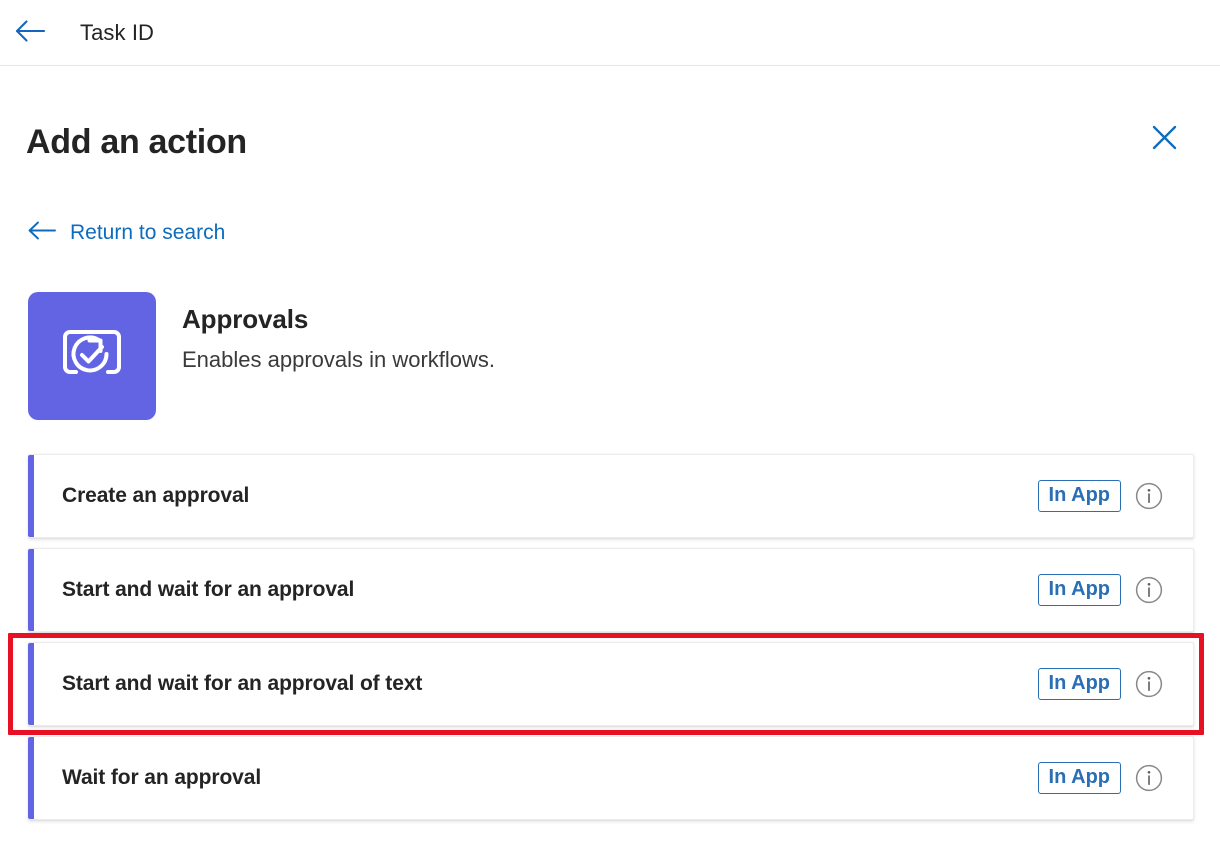  I want to click on list-item: Wait for an approval In App, so click(611, 778).